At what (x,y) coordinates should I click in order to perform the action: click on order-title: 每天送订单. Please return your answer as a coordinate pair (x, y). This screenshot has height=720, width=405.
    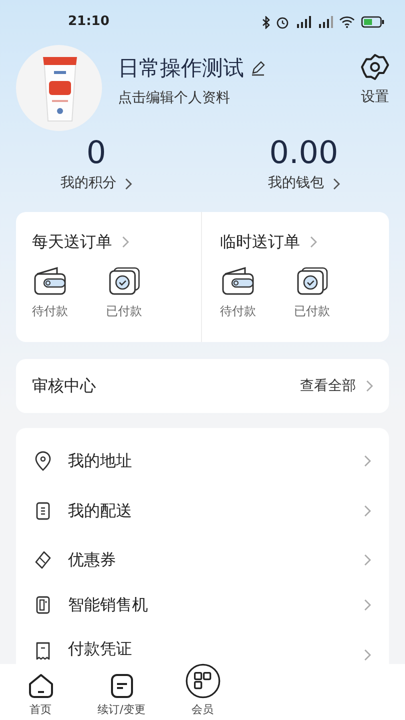
    Looking at the image, I should click on (72, 242).